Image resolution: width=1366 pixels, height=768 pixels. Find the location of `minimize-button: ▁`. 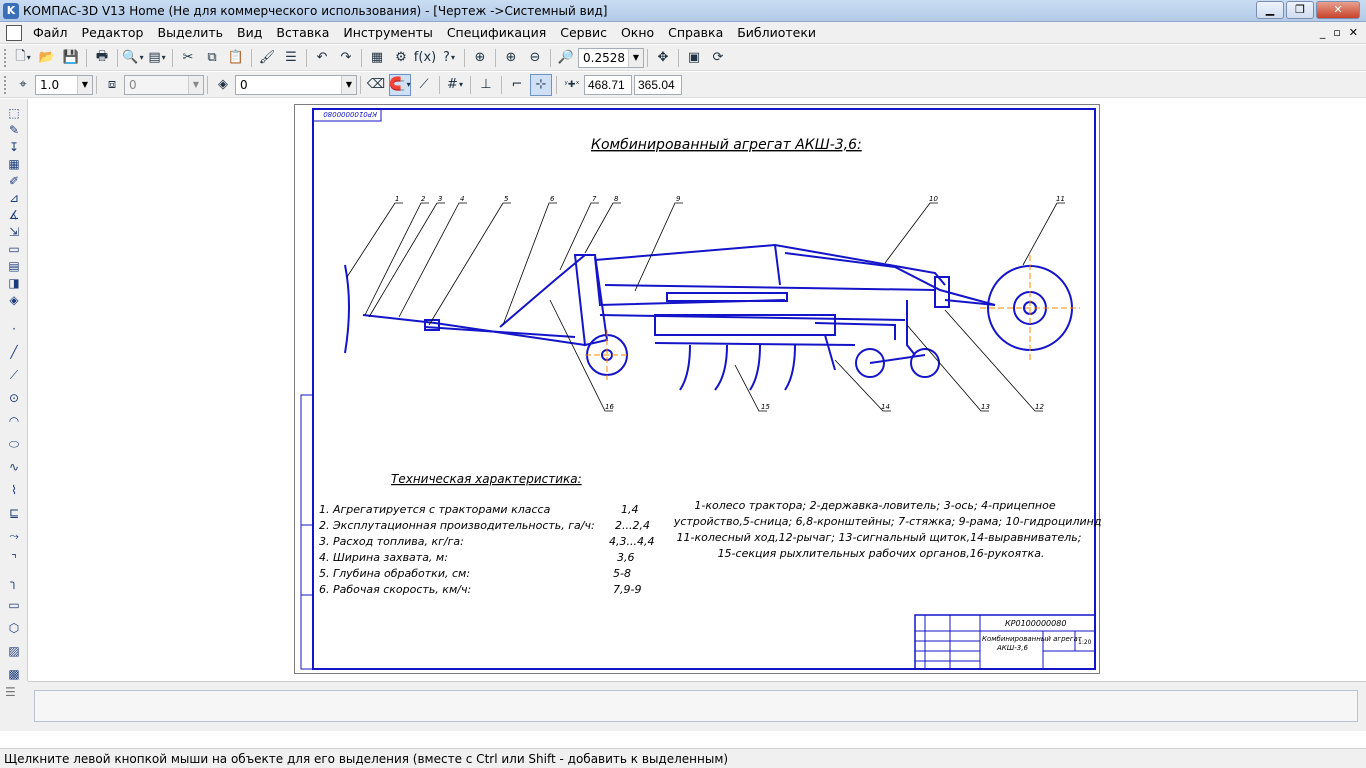

minimize-button: ▁ is located at coordinates (1270, 10).